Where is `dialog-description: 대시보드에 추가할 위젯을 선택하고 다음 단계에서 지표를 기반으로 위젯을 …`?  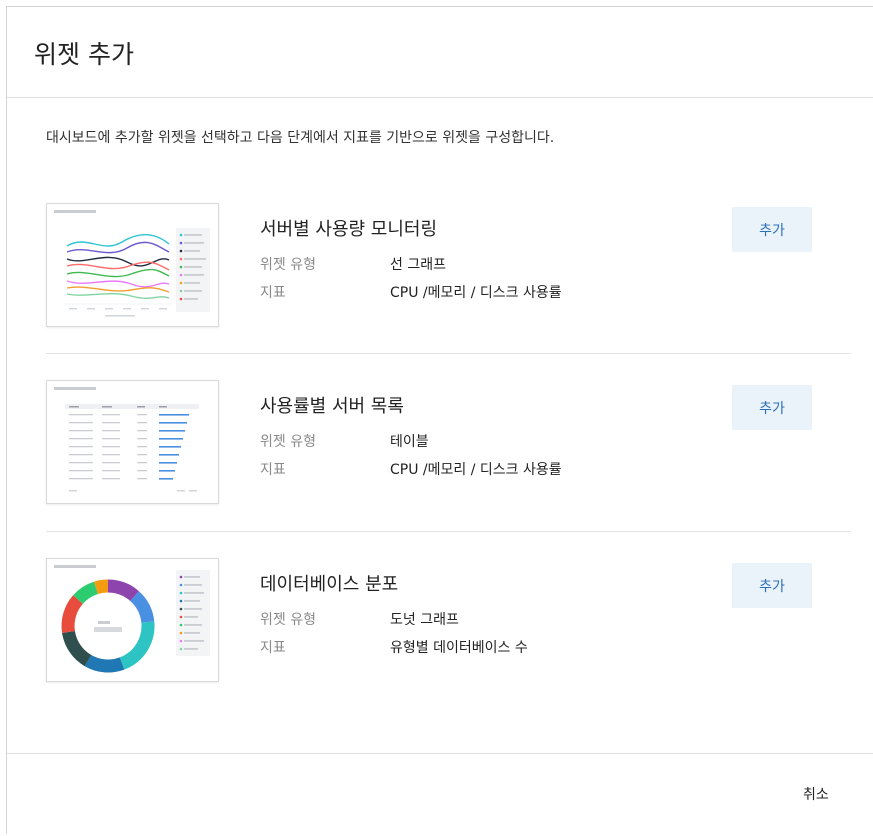 dialog-description: 대시보드에 추가할 위젯을 선택하고 다음 단계에서 지표를 기반으로 위젯을 … is located at coordinates (300, 138).